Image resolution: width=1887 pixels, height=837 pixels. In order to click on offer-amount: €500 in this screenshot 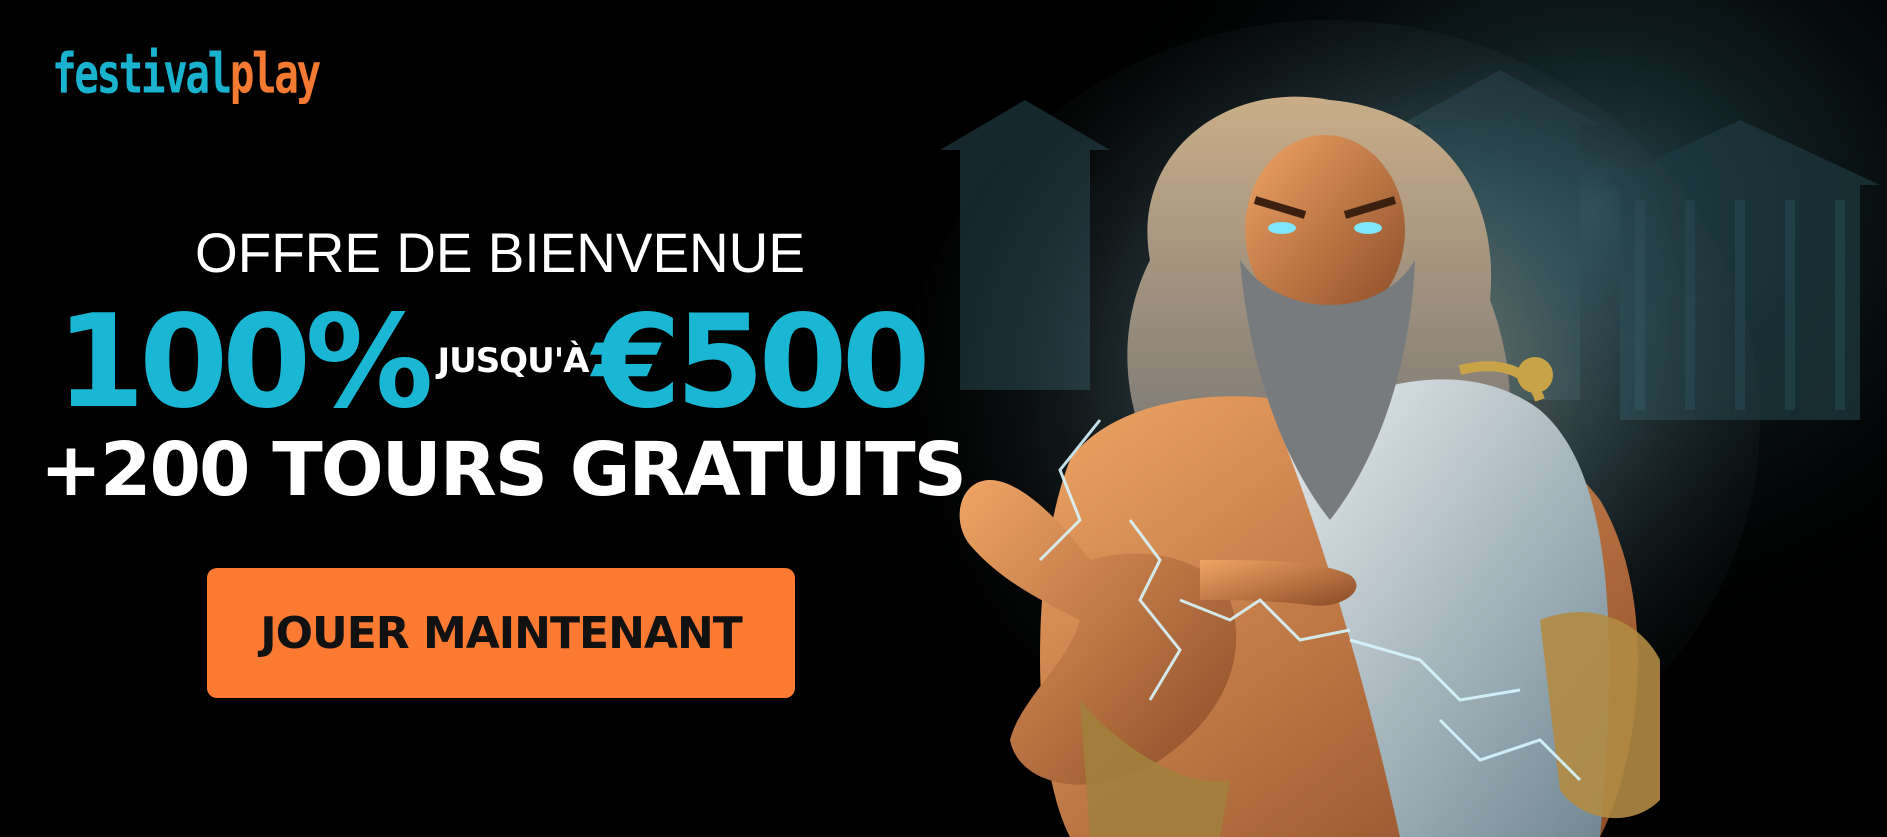, I will do `click(761, 362)`.